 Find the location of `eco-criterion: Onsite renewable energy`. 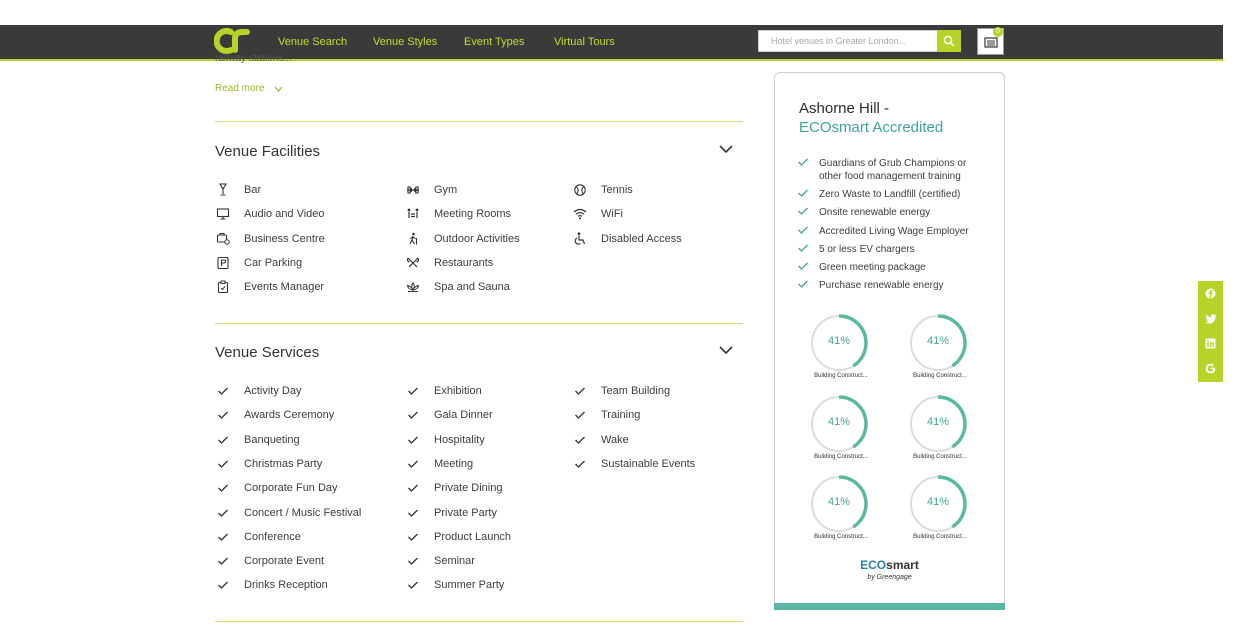

eco-criterion: Onsite renewable energy is located at coordinates (892, 212).